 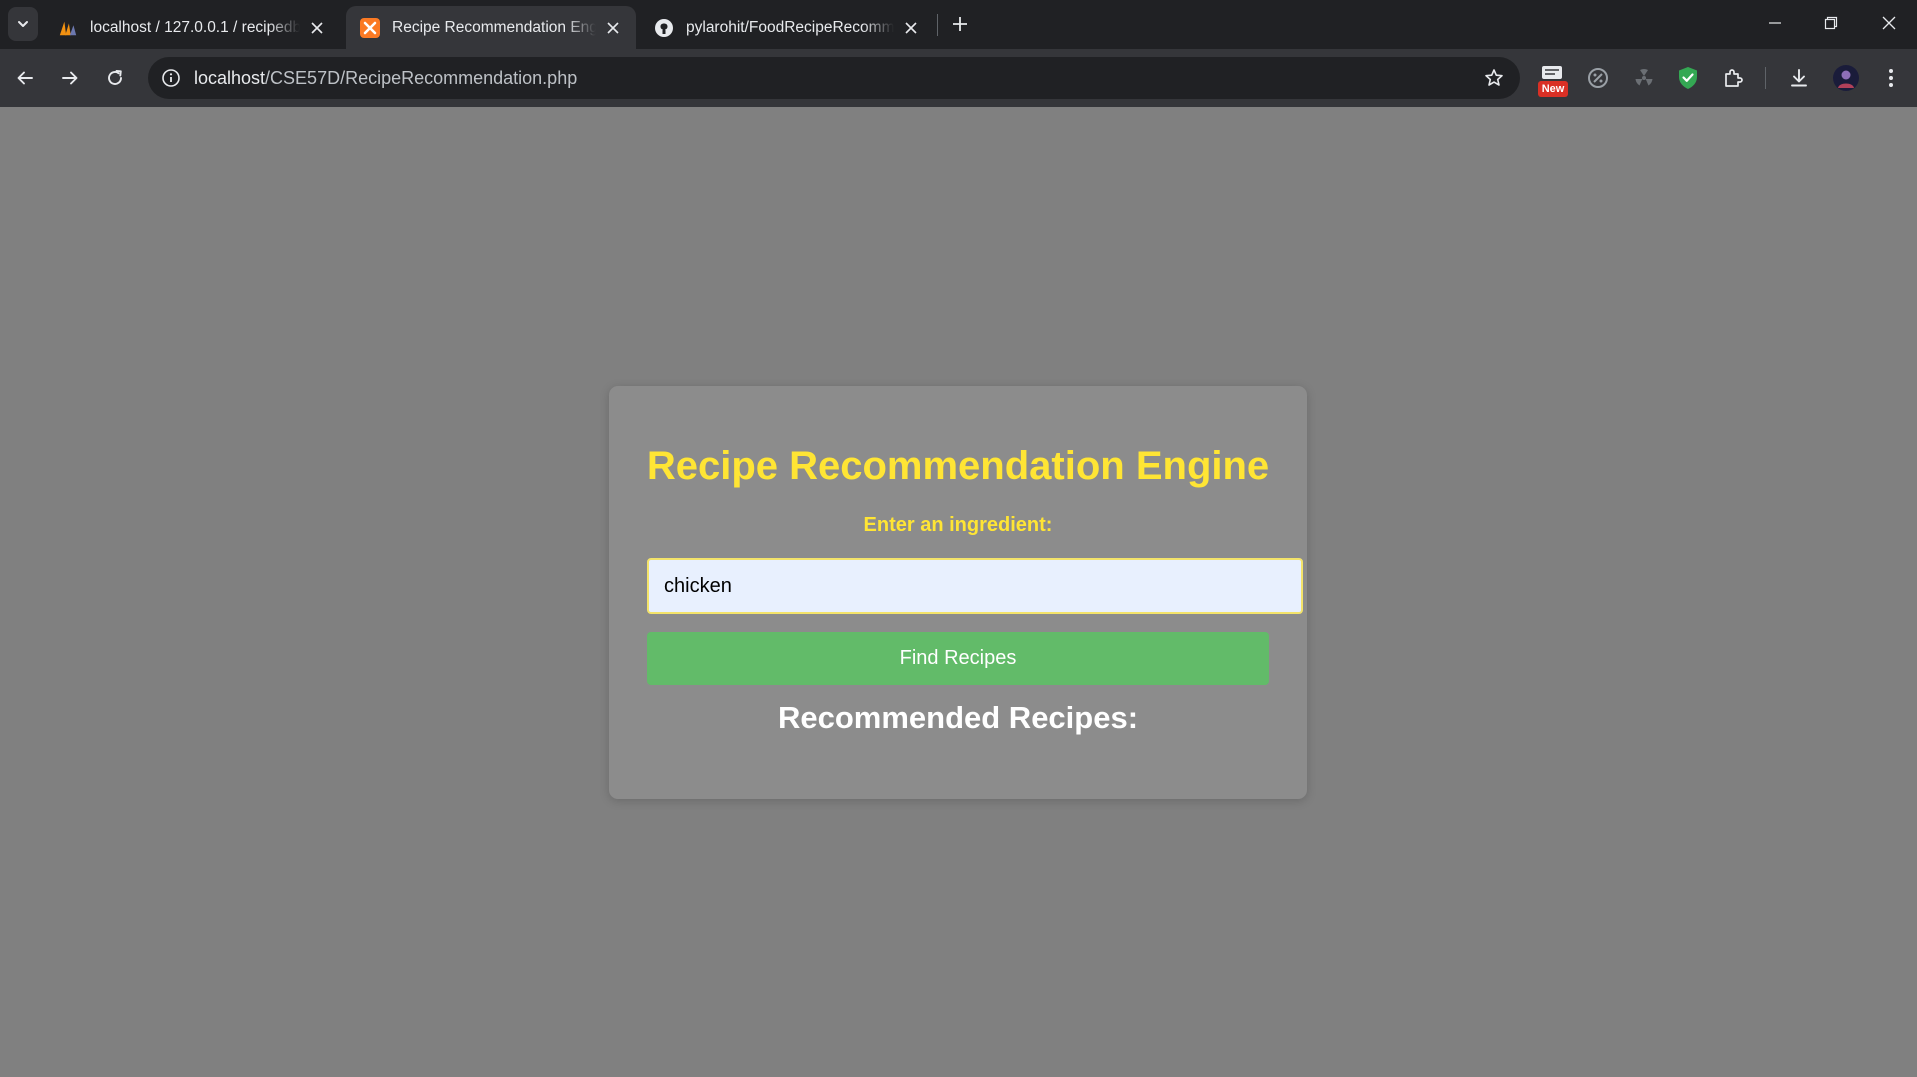 I want to click on reload-icon, so click(x=115, y=77).